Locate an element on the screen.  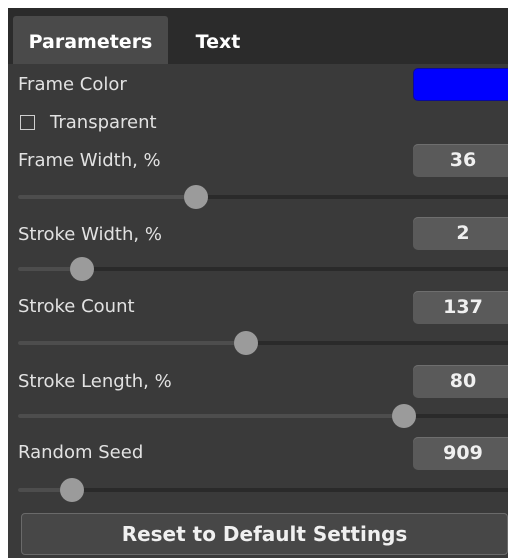
stroke-length-value: 80 is located at coordinates (460, 381).